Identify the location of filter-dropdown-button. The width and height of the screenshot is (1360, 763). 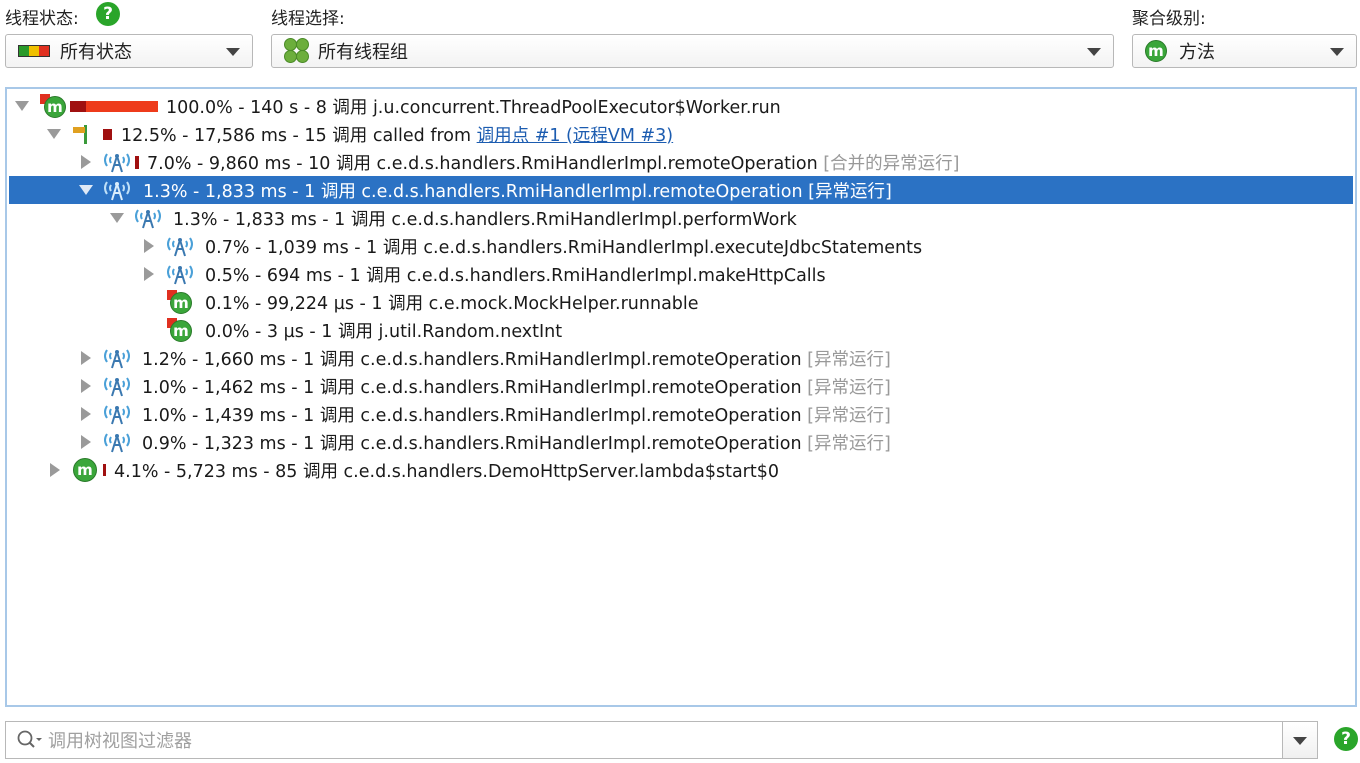
(1299, 740).